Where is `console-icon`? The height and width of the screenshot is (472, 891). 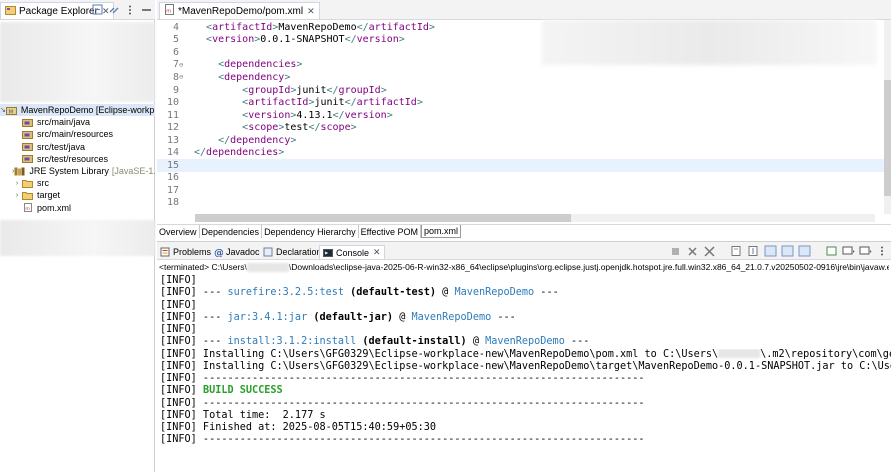 console-icon is located at coordinates (328, 253).